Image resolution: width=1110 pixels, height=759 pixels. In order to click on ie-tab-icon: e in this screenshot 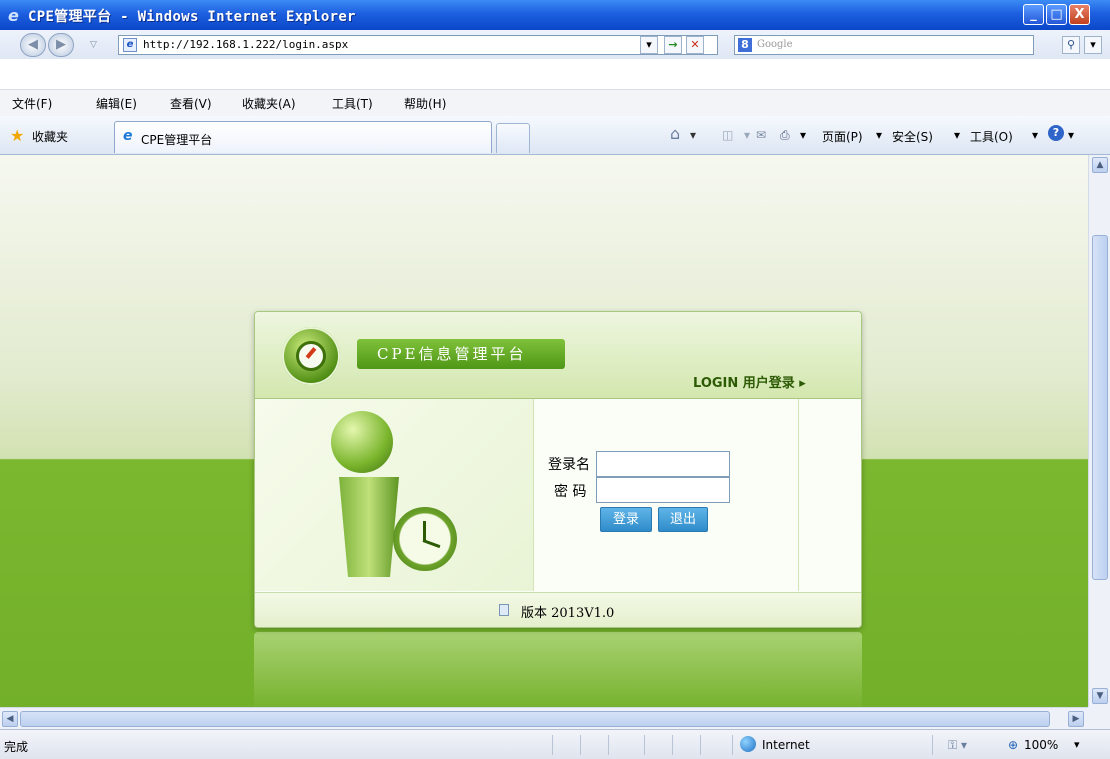, I will do `click(128, 136)`.